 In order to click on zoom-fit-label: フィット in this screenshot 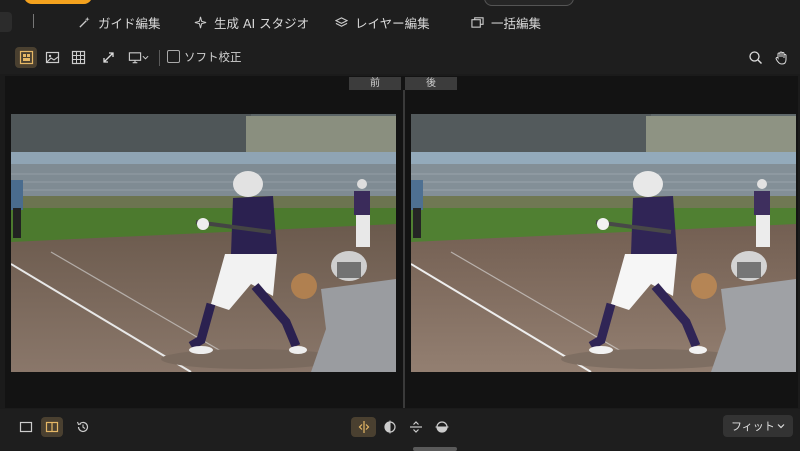, I will do `click(753, 426)`.